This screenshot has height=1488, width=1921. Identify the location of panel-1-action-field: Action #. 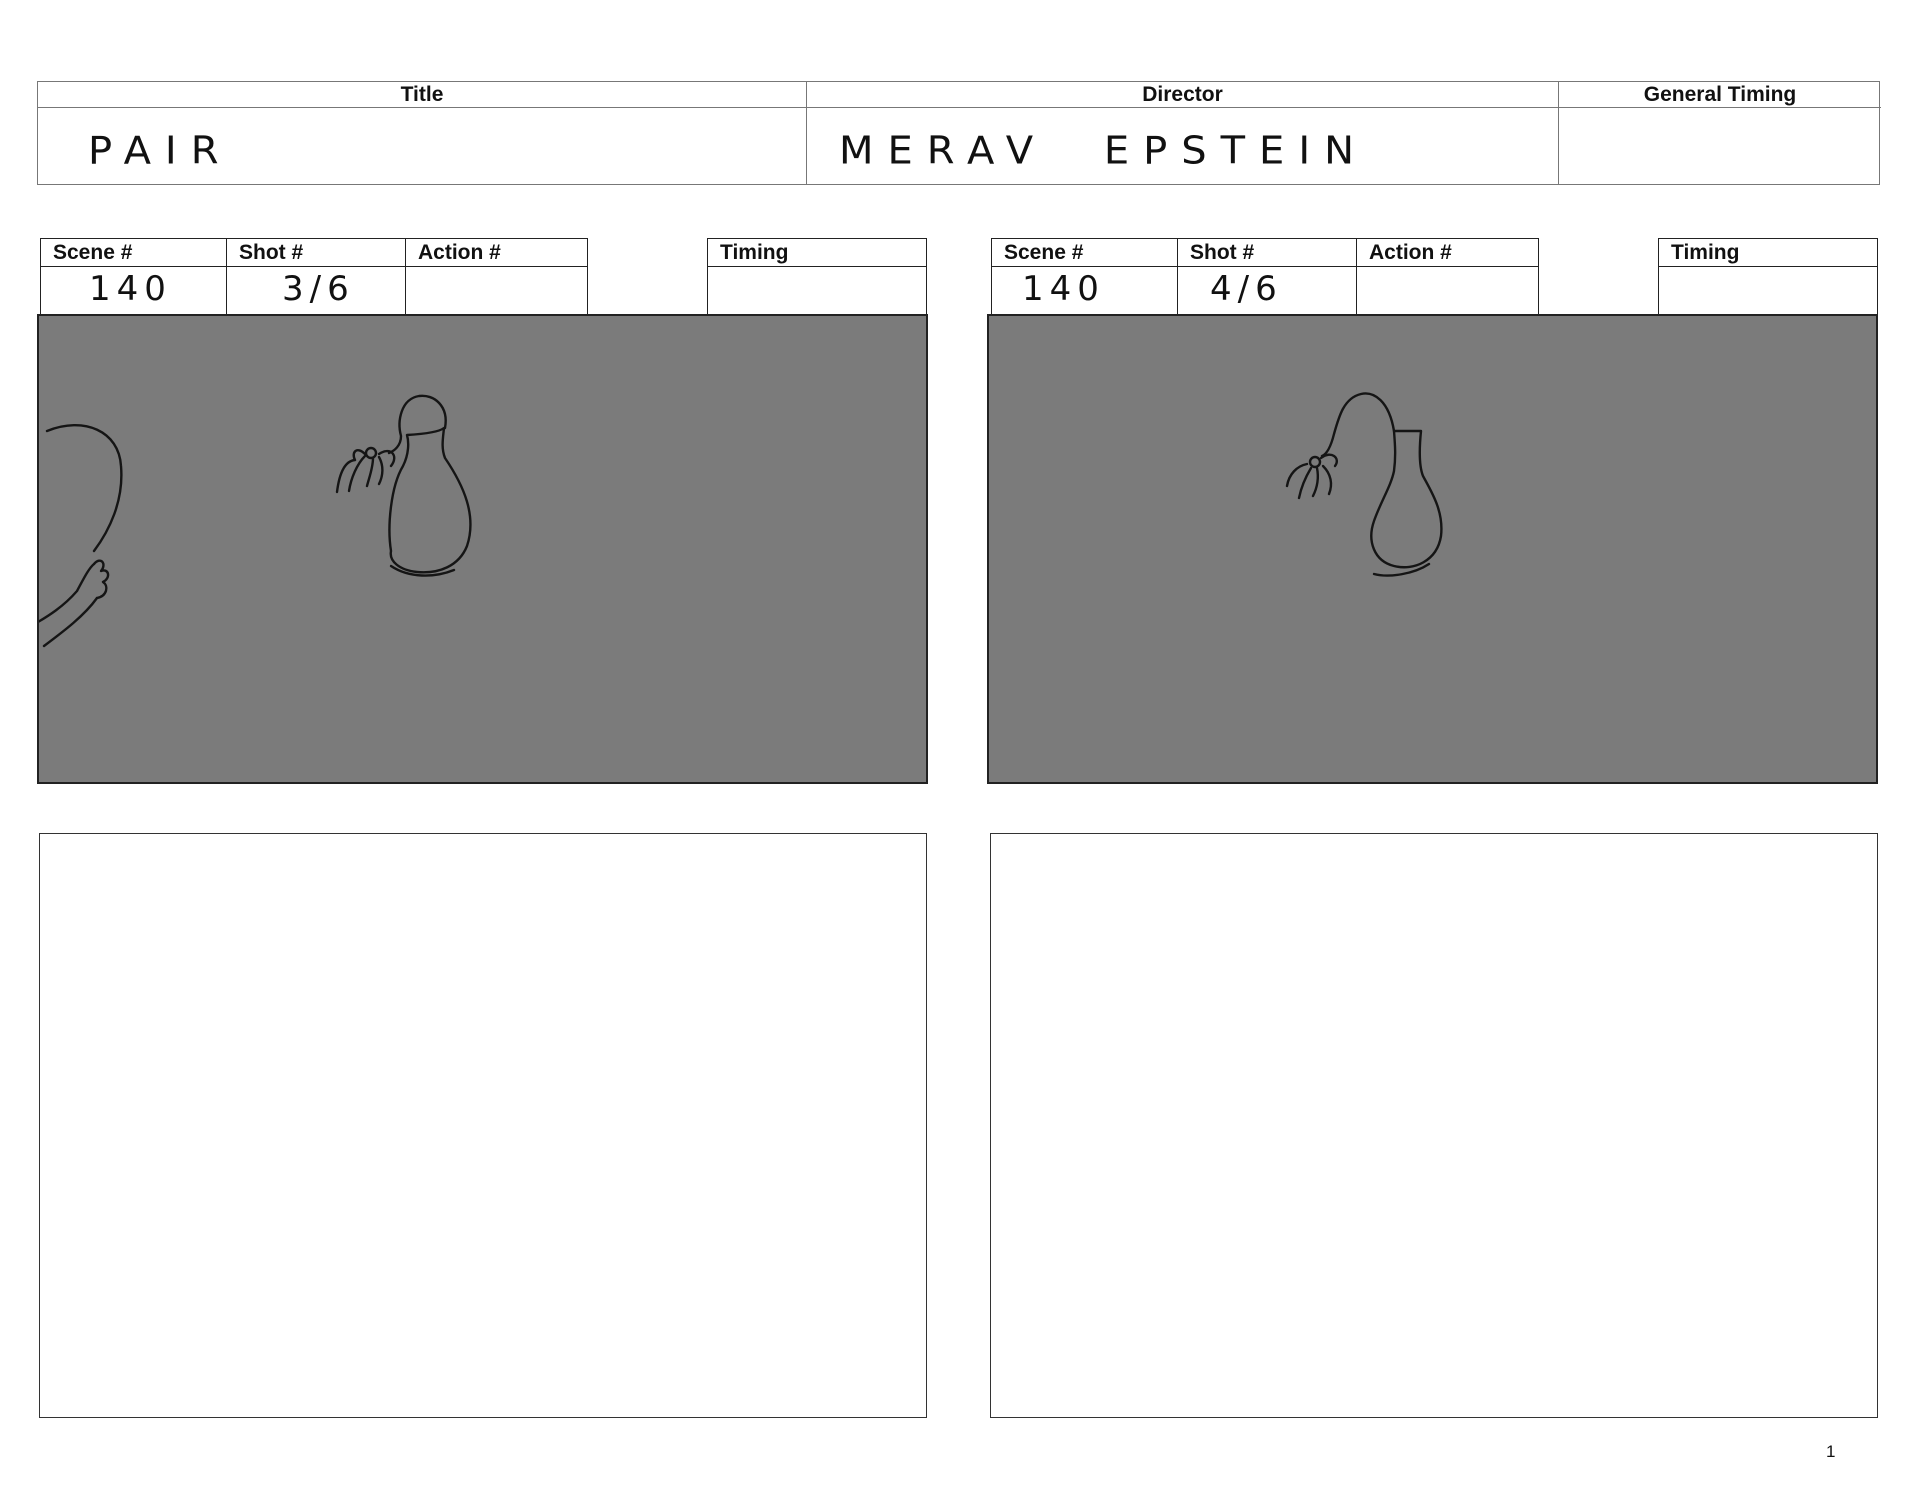
(496, 277).